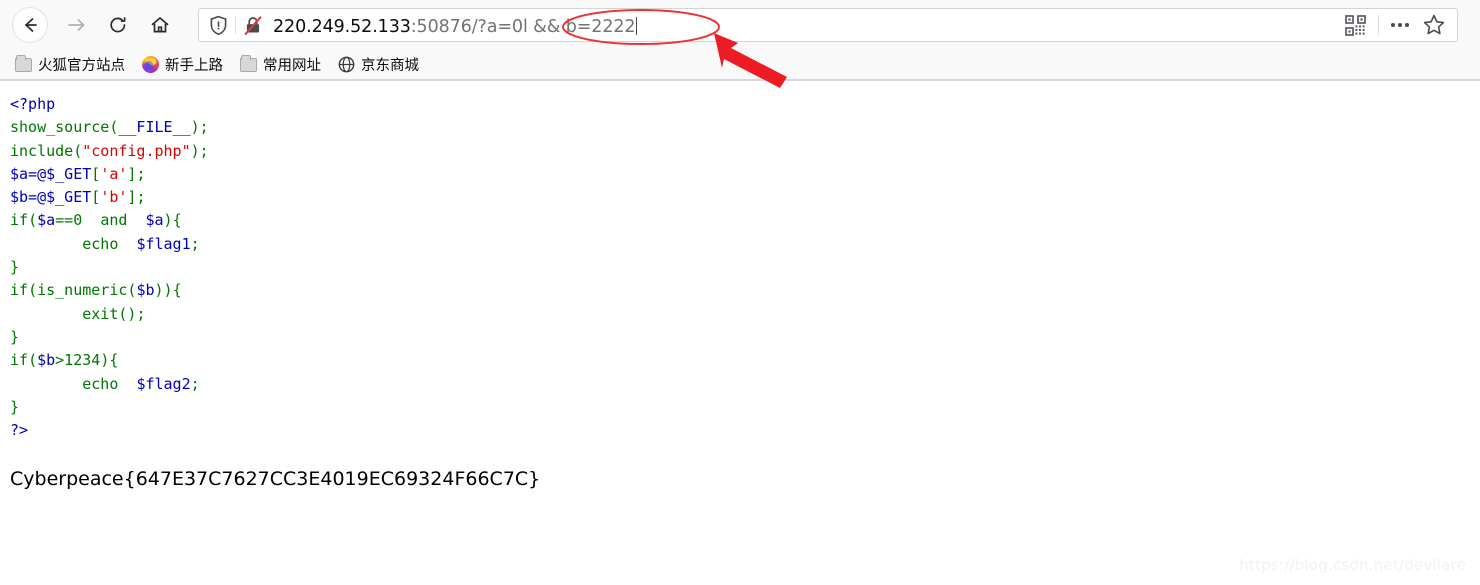 This screenshot has height=585, width=1480. Describe the element at coordinates (745, 360) in the screenshot. I see `code-line: if($b>1234){` at that location.